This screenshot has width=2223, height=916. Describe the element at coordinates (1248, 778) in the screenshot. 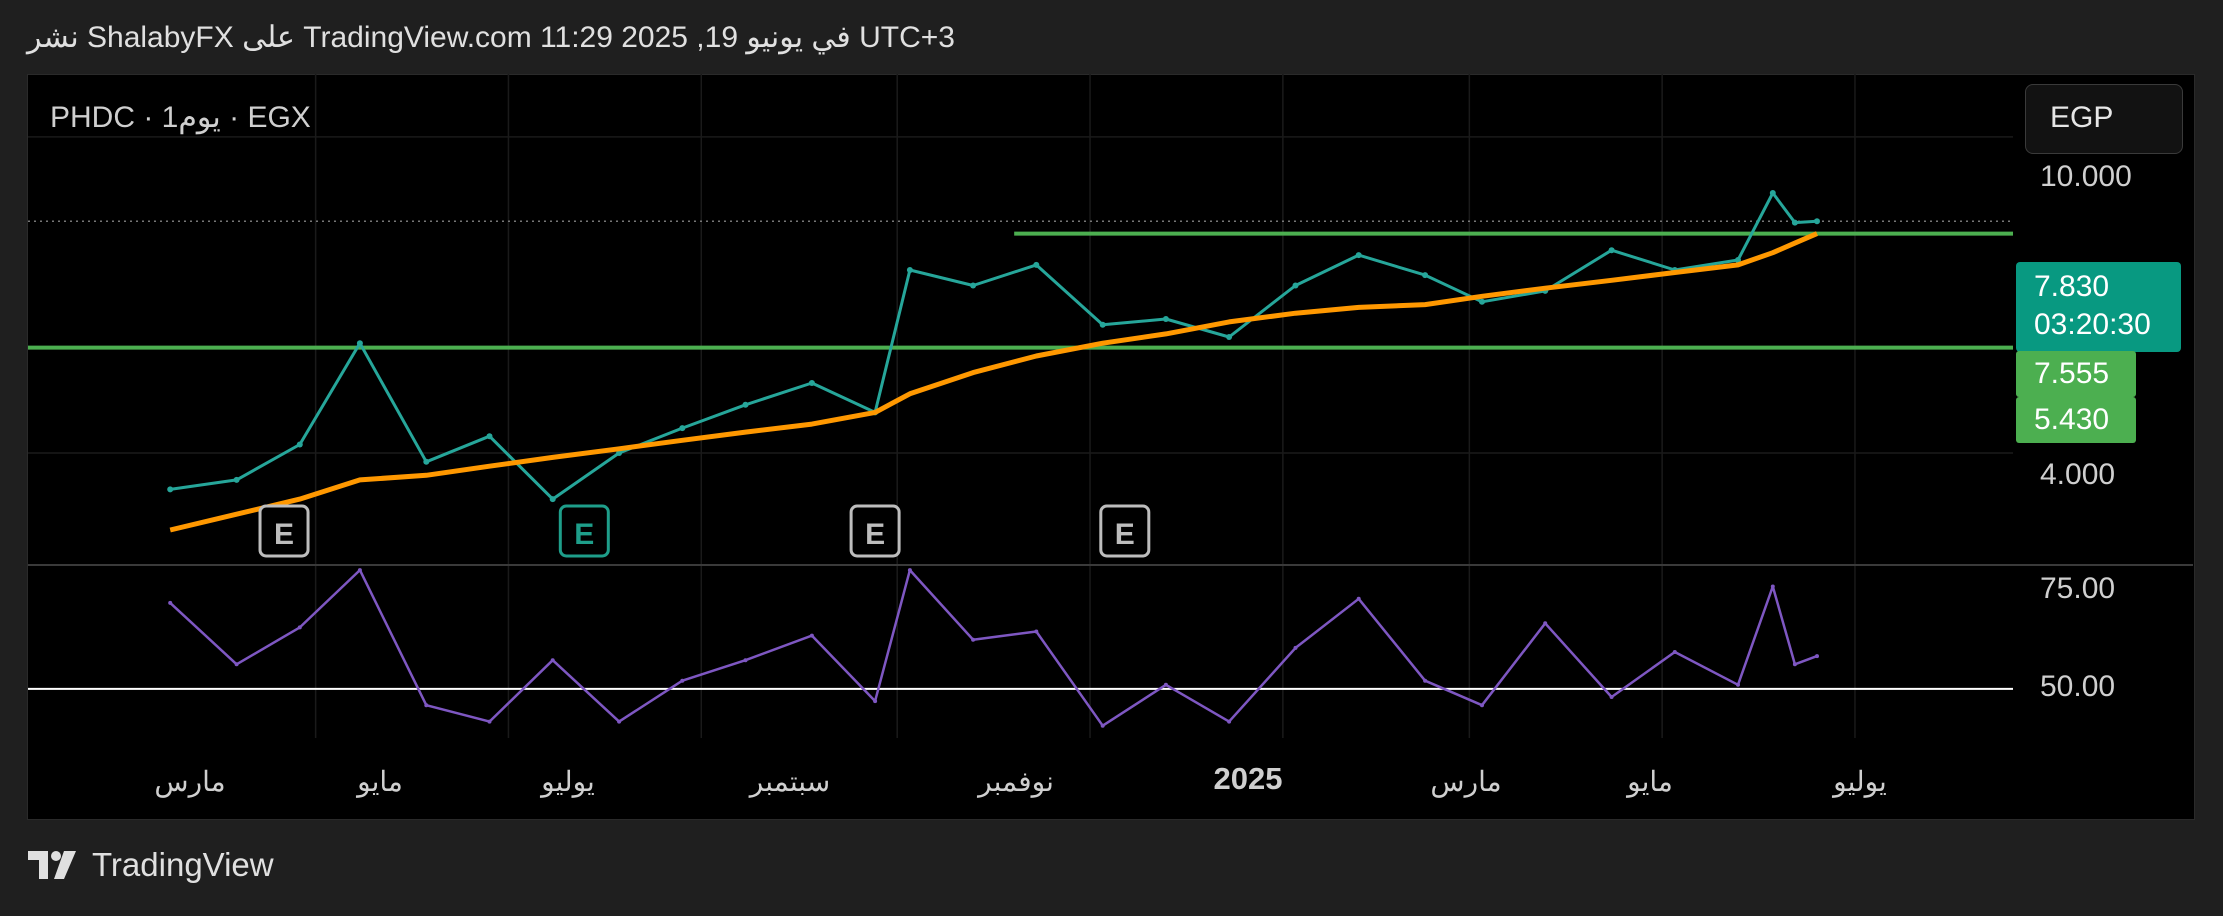

I see `time-axis-label: 2025` at that location.